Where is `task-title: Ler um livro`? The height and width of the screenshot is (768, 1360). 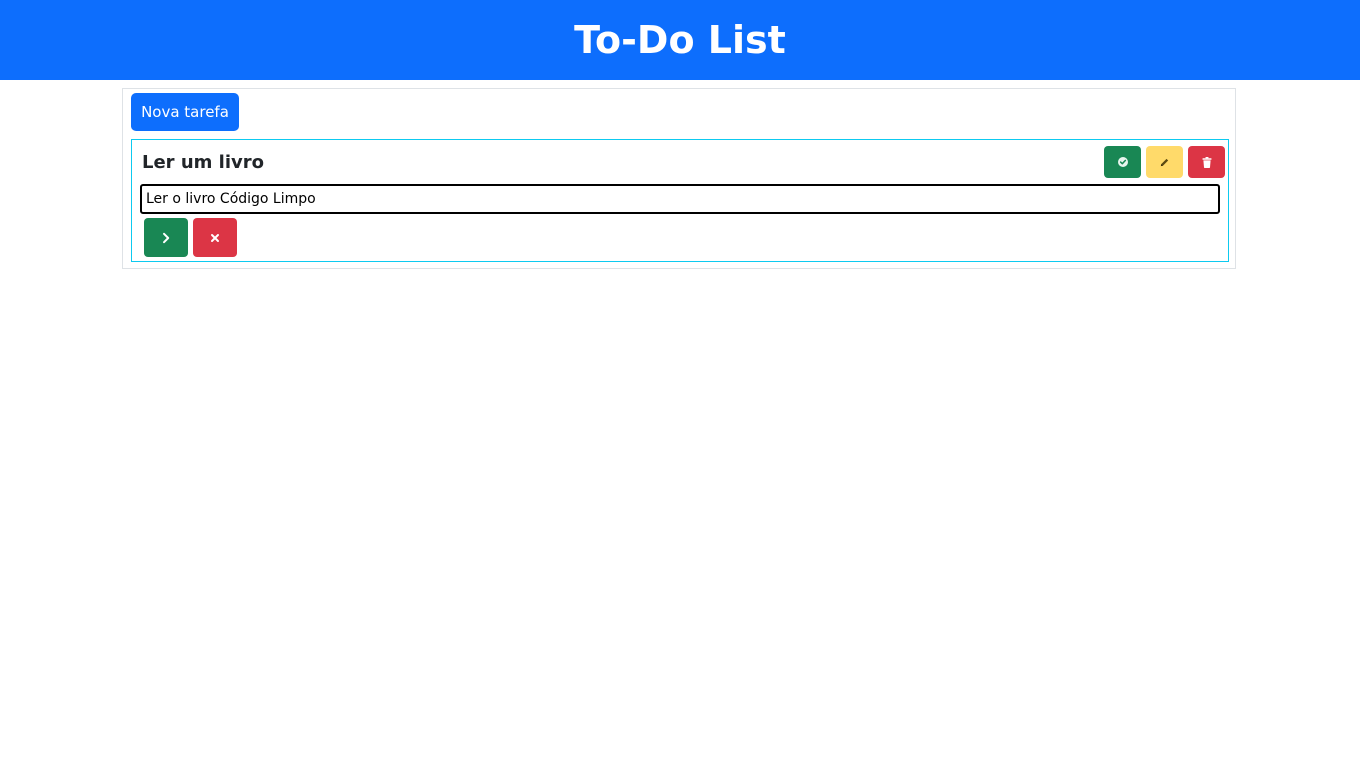 task-title: Ler um livro is located at coordinates (203, 162).